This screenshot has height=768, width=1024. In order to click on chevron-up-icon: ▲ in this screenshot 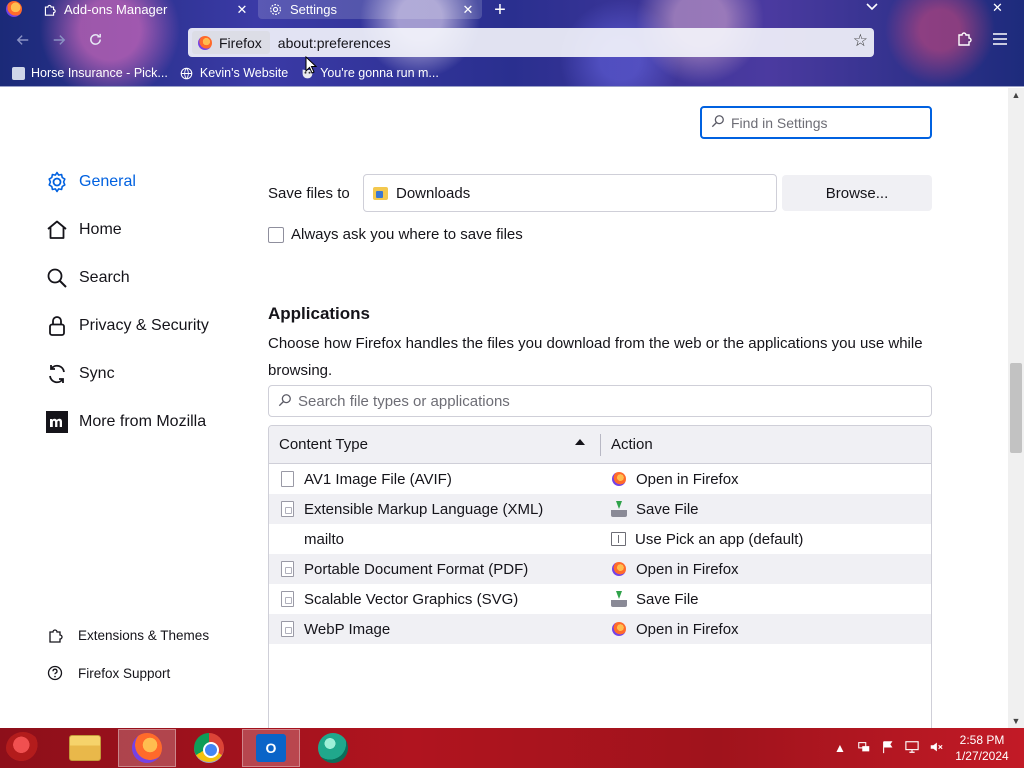, I will do `click(840, 748)`.